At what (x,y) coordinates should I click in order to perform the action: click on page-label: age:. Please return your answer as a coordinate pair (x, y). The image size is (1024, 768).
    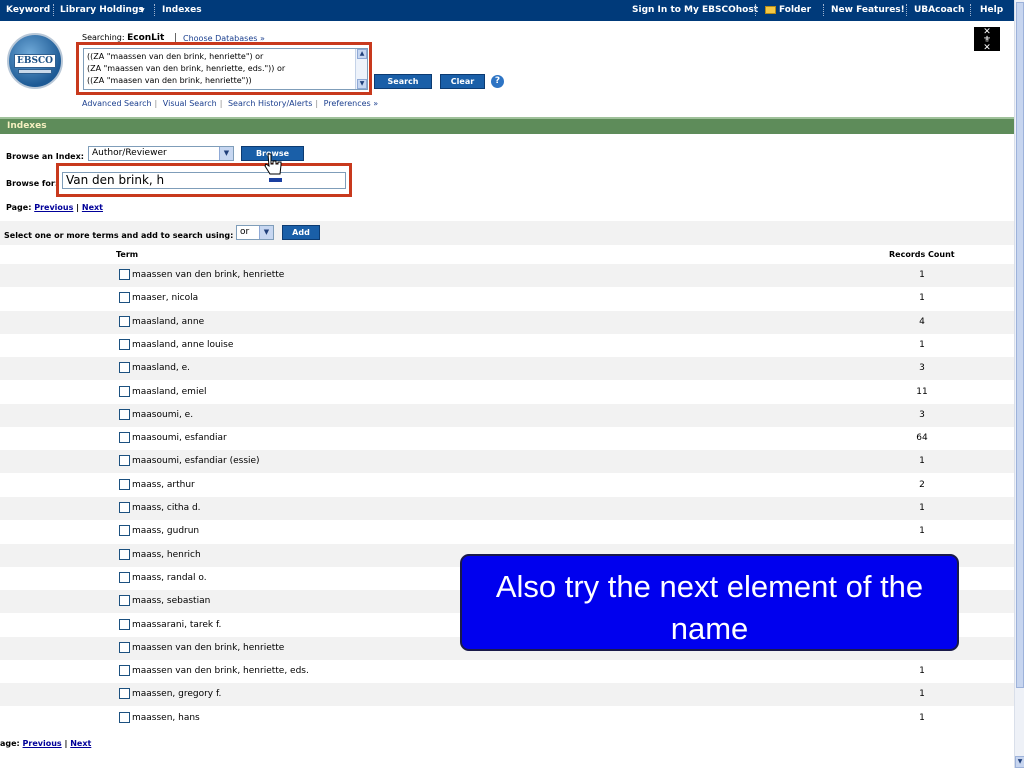
    Looking at the image, I should click on (10, 743).